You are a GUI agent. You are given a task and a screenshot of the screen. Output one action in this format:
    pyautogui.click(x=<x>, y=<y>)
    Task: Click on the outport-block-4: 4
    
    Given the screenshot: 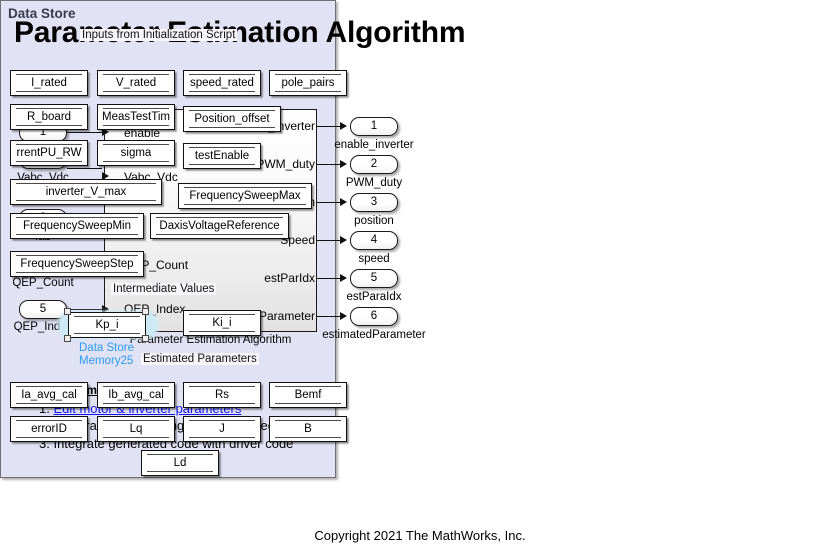 What is the action you would take?
    pyautogui.click(x=374, y=240)
    